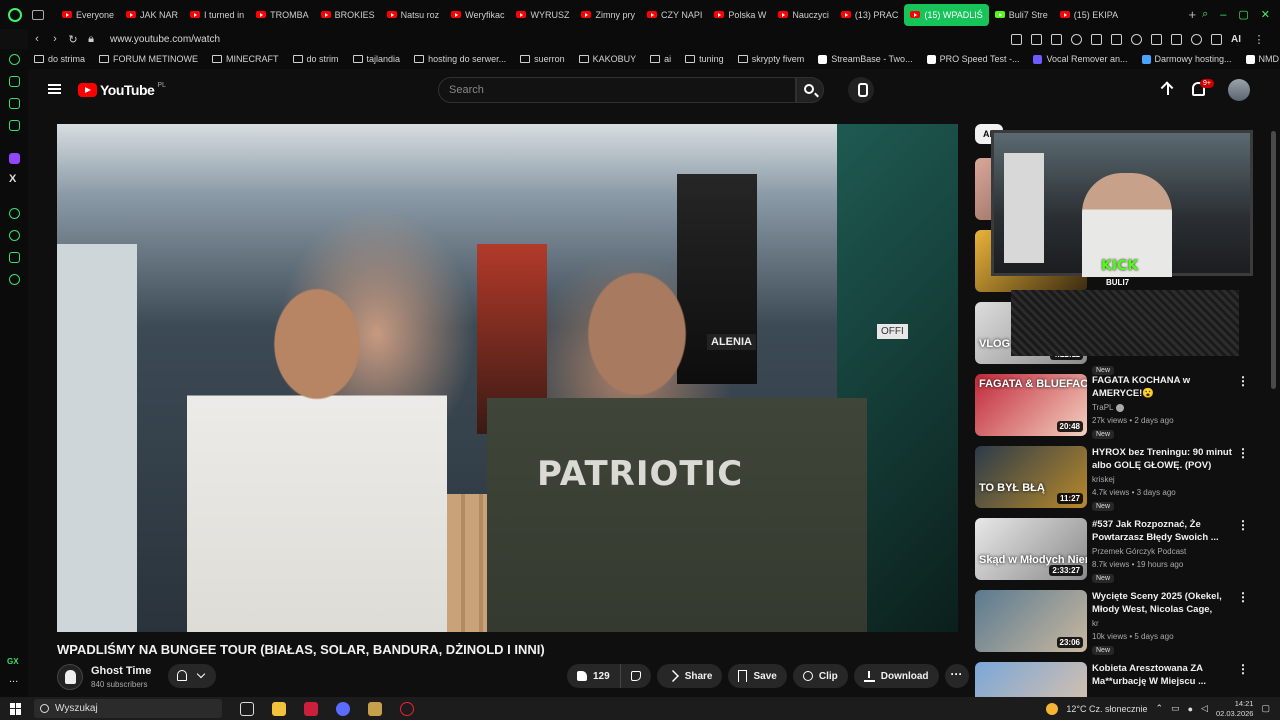 This screenshot has width=1280, height=720. I want to click on player-icon, so click(14, 213).